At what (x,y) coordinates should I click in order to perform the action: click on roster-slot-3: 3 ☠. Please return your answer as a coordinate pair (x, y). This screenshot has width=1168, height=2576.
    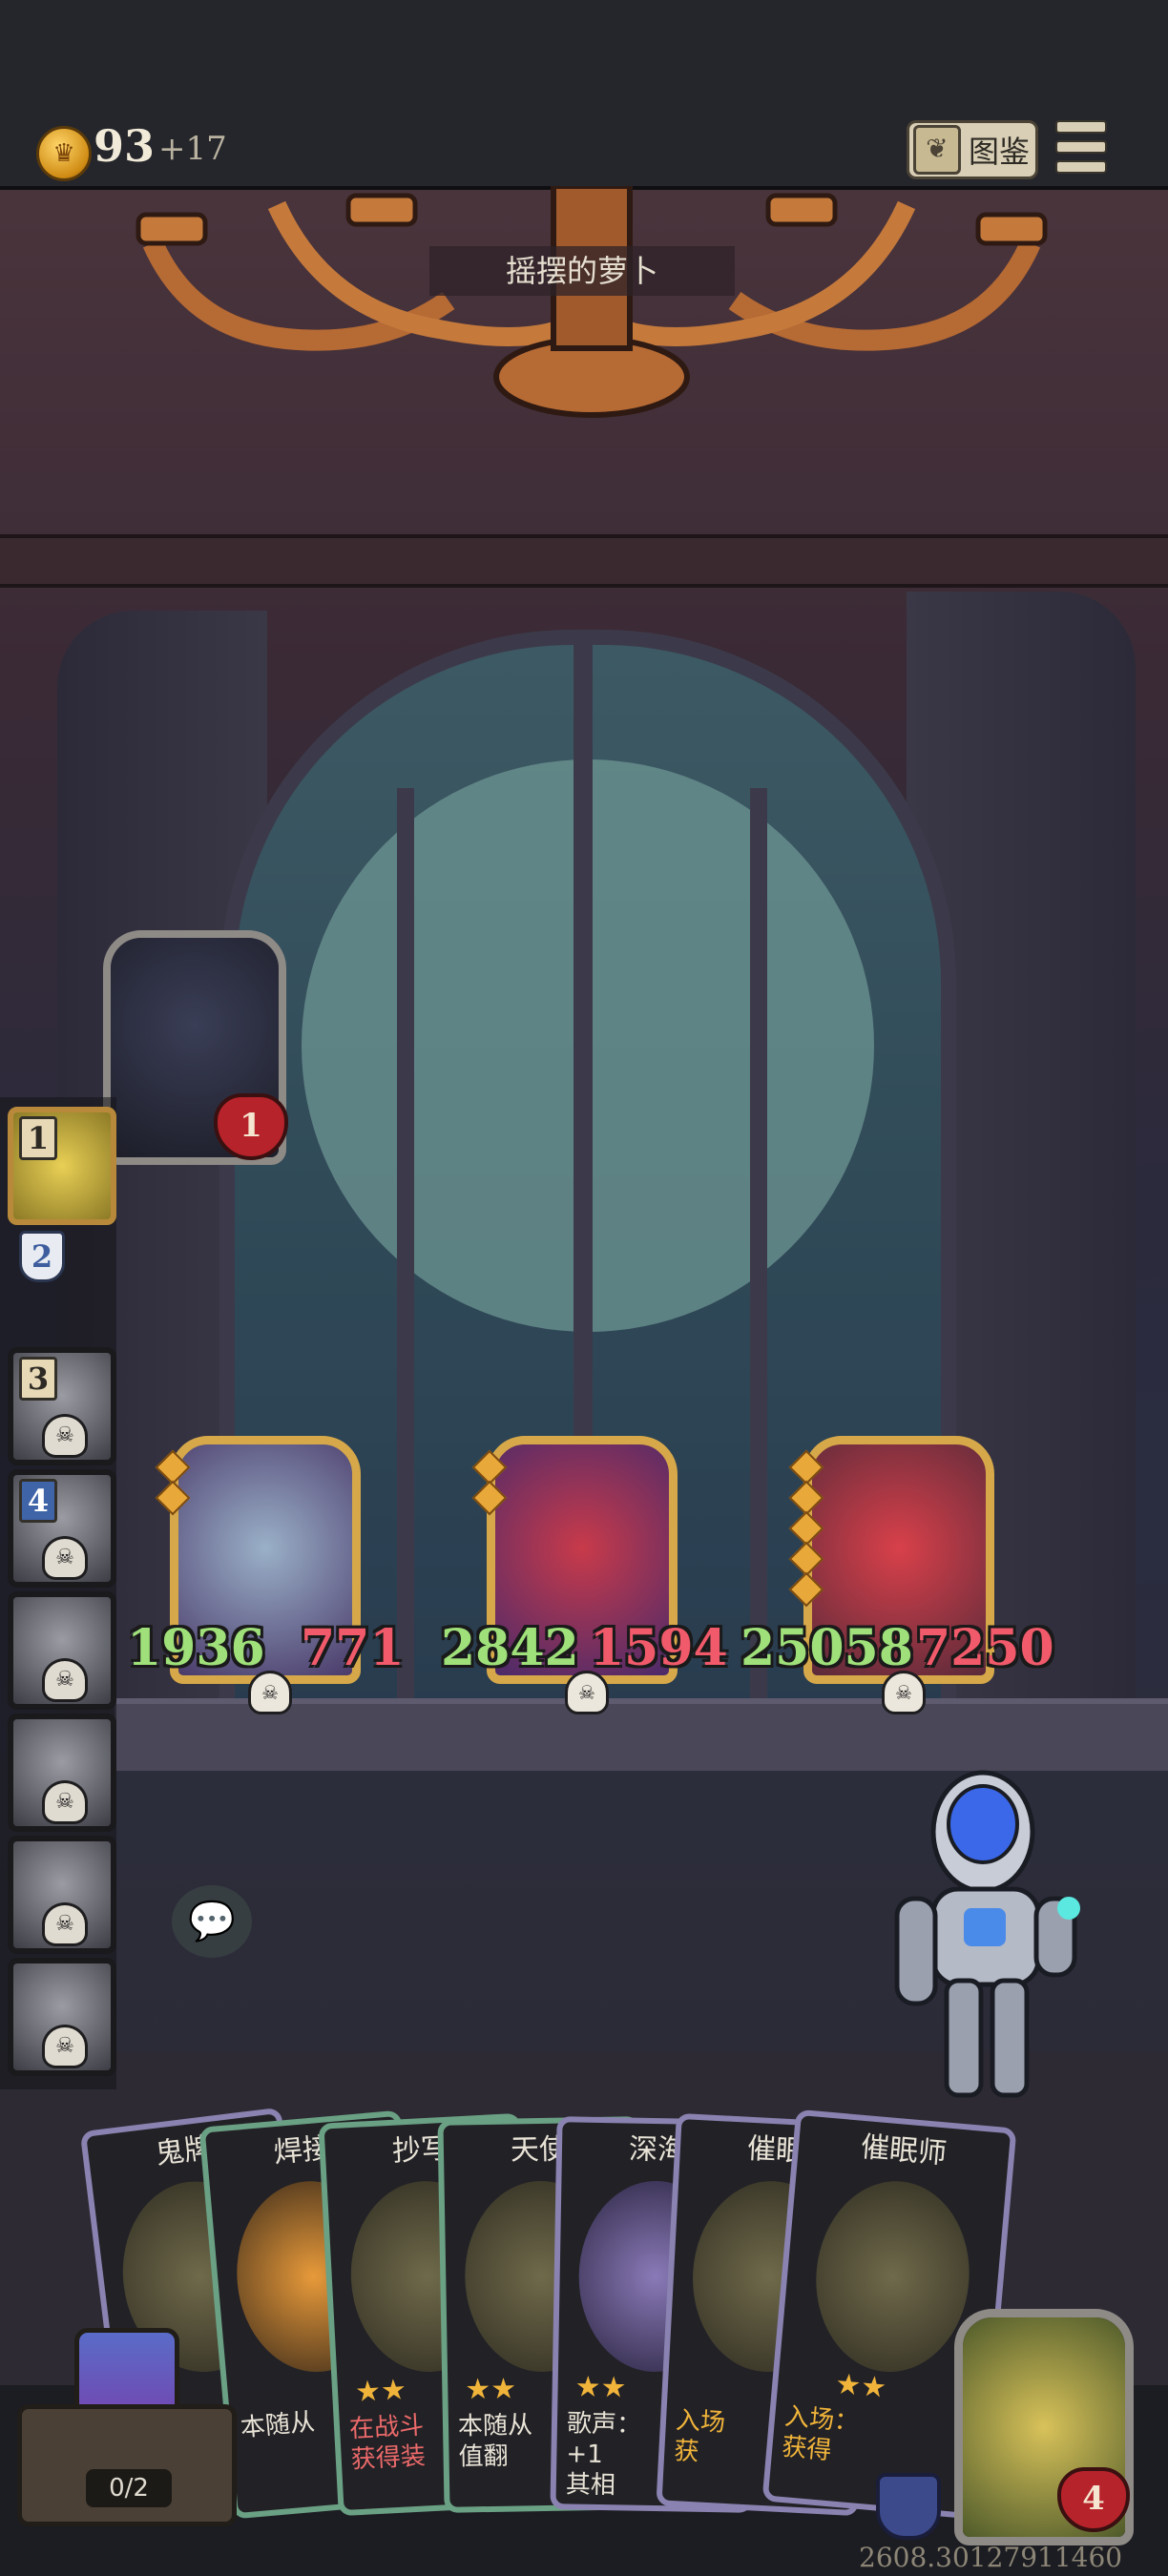
    Looking at the image, I should click on (62, 1406).